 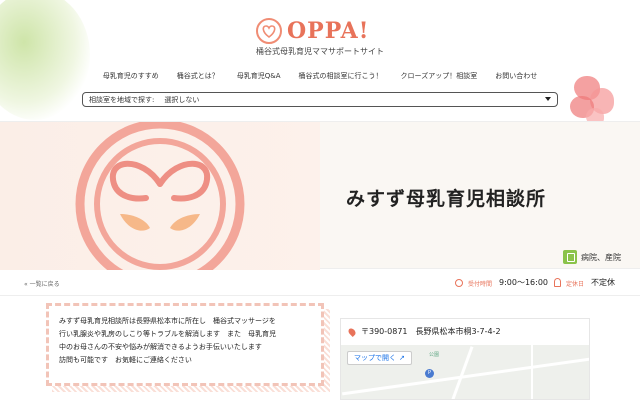 I want to click on nav-item-breastfeeding: 母乳育児のすすめ, so click(x=131, y=76).